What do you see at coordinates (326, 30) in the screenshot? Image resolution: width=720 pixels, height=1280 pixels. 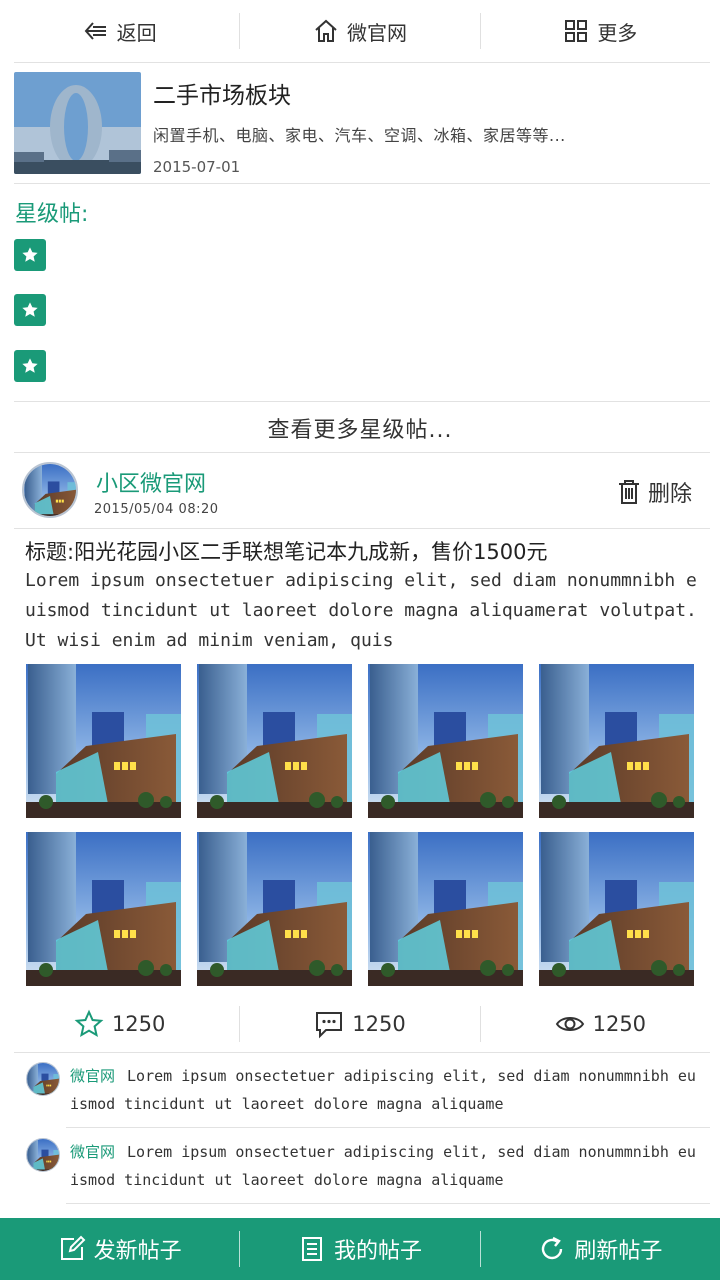 I see `home-icon` at bounding box center [326, 30].